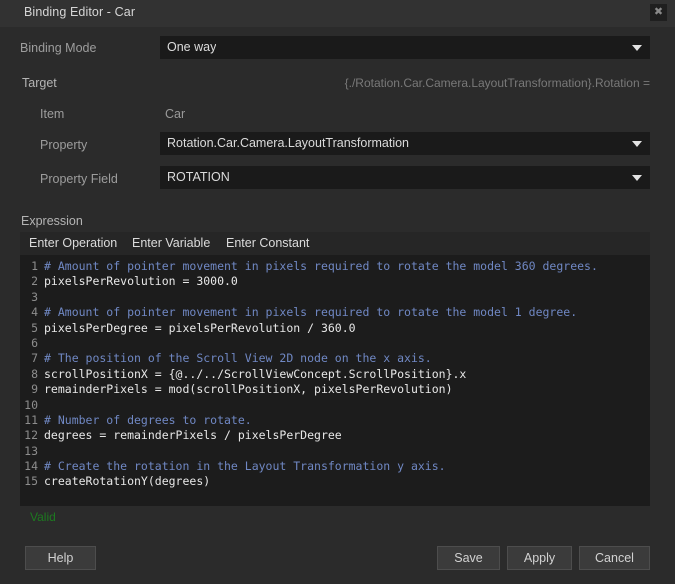 The image size is (675, 584). What do you see at coordinates (614, 558) in the screenshot?
I see `cancel-button: Cancel` at bounding box center [614, 558].